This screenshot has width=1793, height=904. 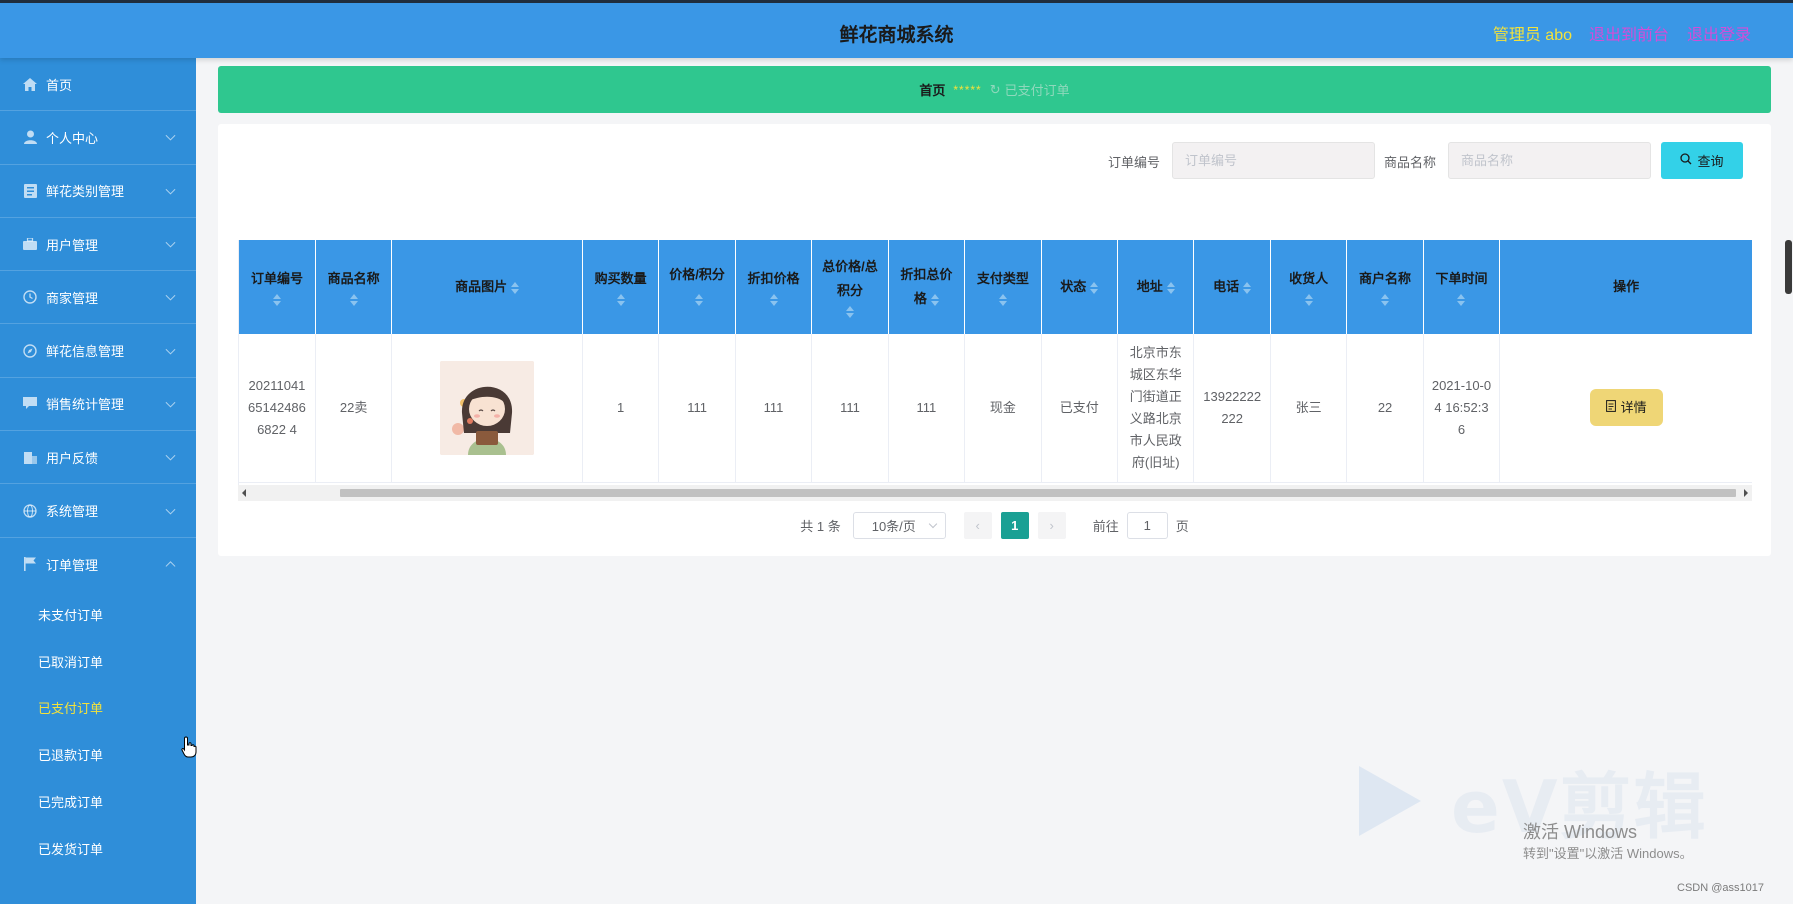 I want to click on column-header: 地址, so click(x=1156, y=287).